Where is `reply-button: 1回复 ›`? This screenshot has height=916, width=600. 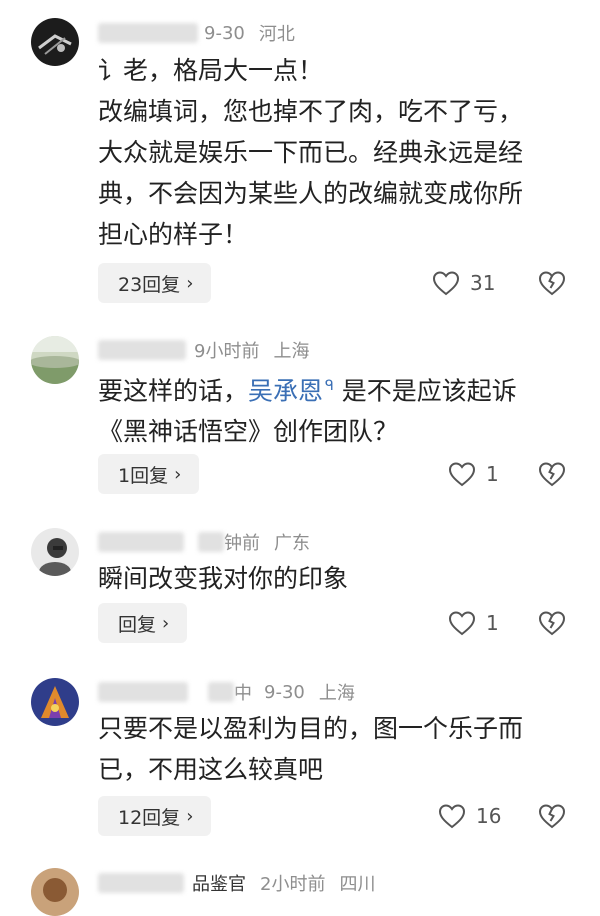
reply-button: 1回复 › is located at coordinates (149, 474).